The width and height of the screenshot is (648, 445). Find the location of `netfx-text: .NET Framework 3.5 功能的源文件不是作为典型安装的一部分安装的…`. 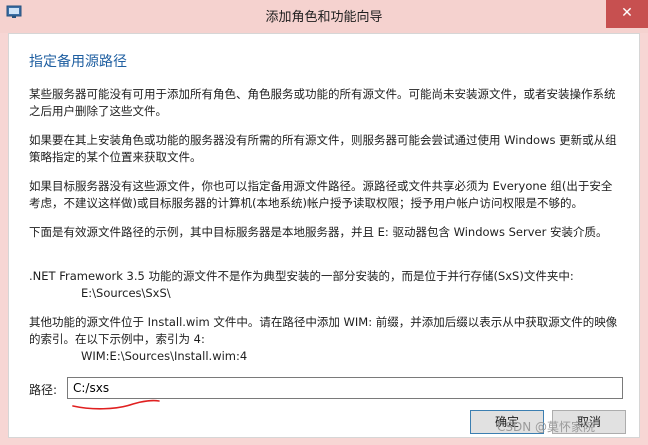

netfx-text: .NET Framework 3.5 功能的源文件不是作为典型安装的一部分安装的… is located at coordinates (301, 276).